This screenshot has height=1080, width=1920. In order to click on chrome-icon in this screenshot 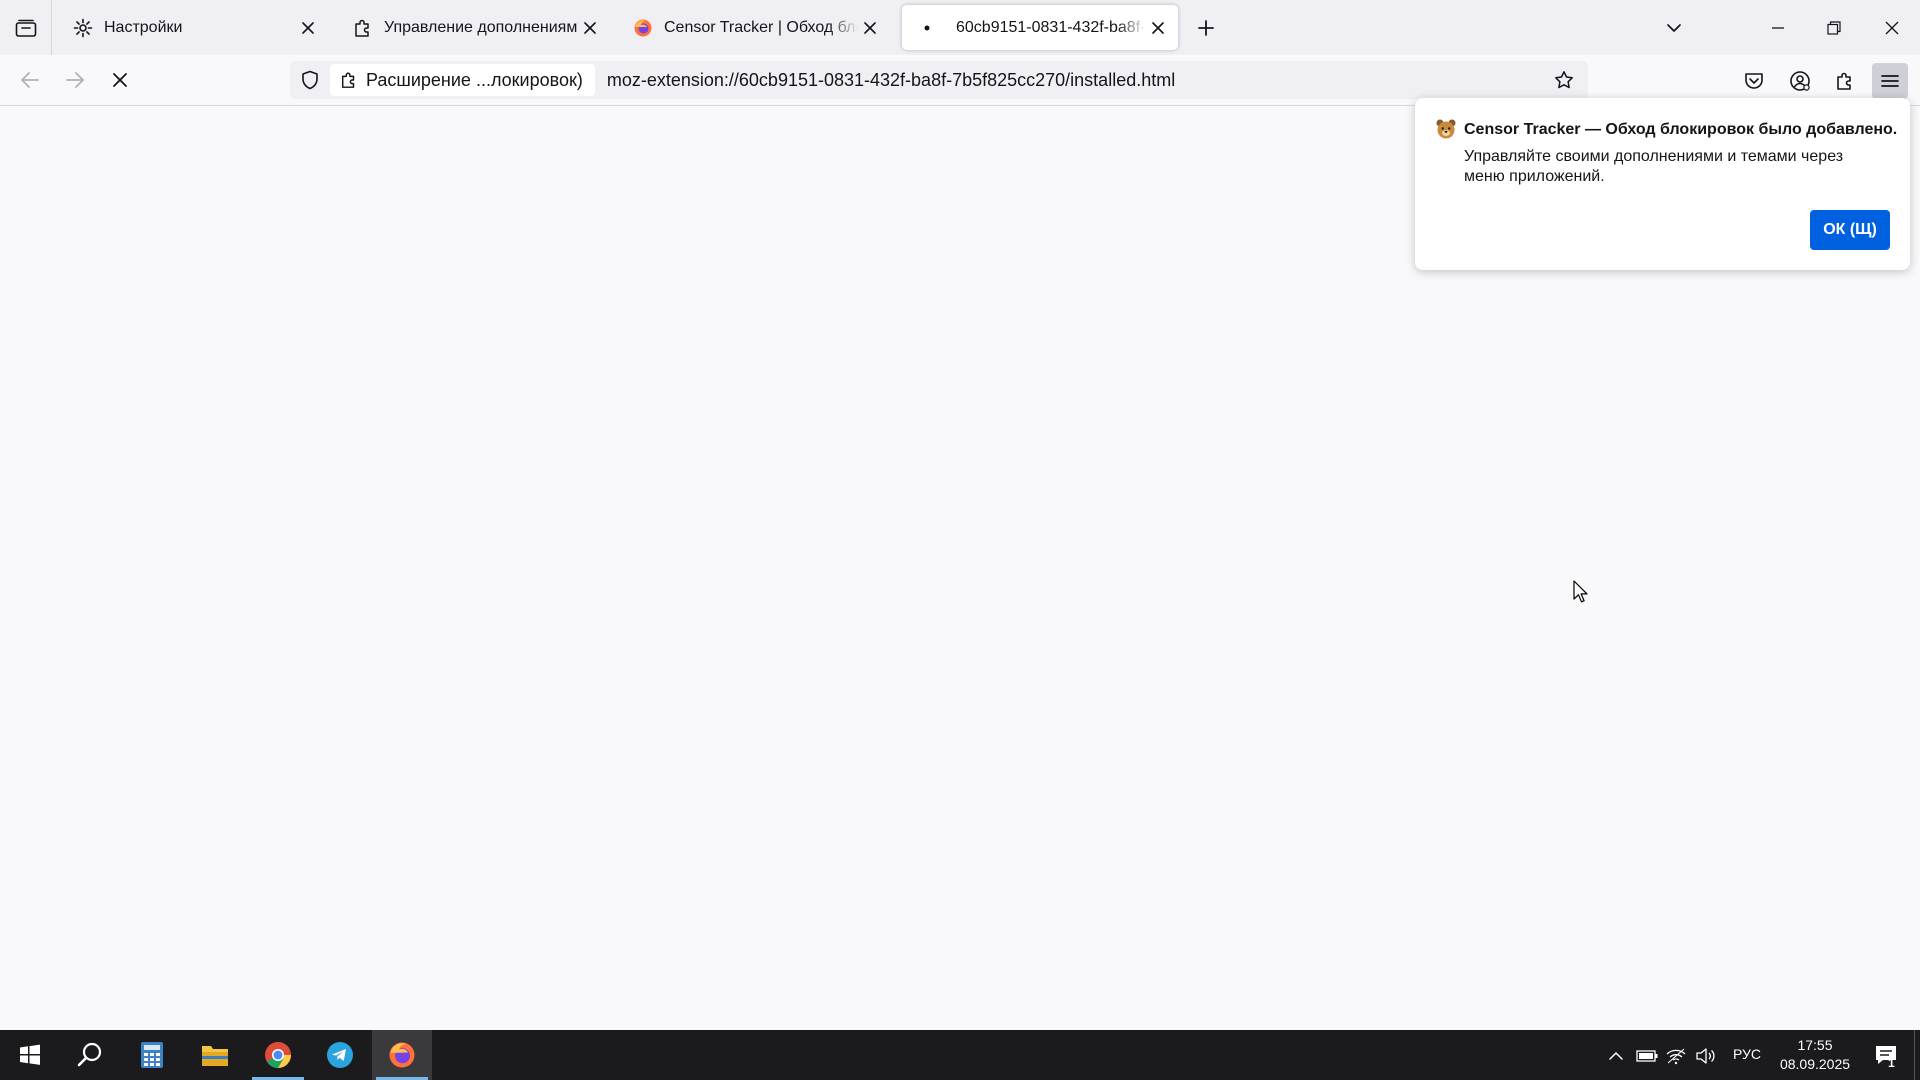, I will do `click(278, 1055)`.